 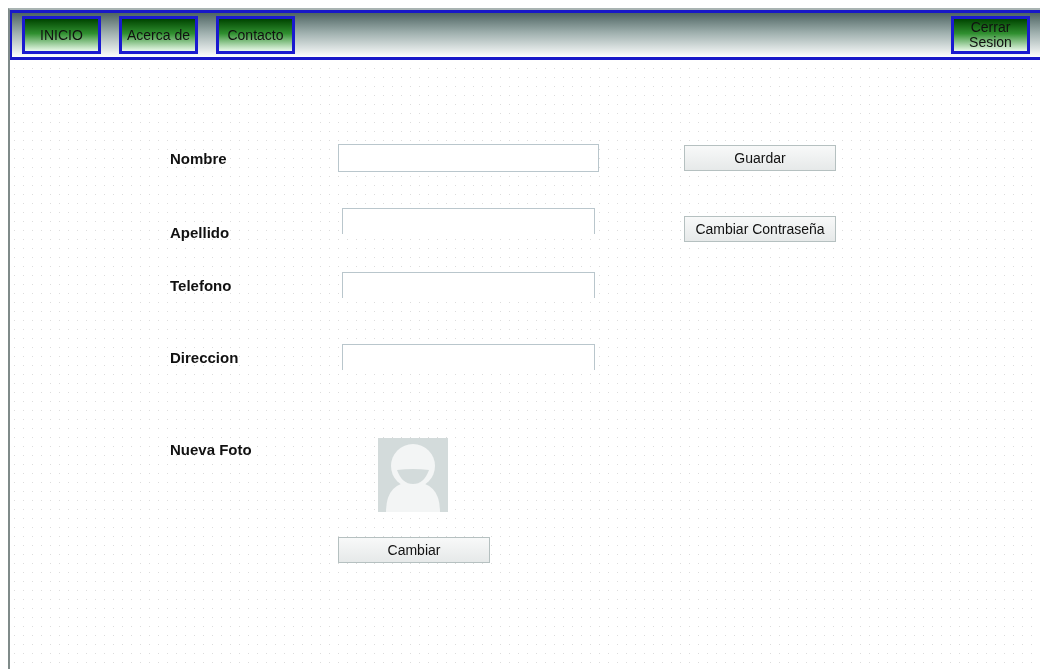 What do you see at coordinates (158, 35) in the screenshot?
I see `nav-button: Acerca de` at bounding box center [158, 35].